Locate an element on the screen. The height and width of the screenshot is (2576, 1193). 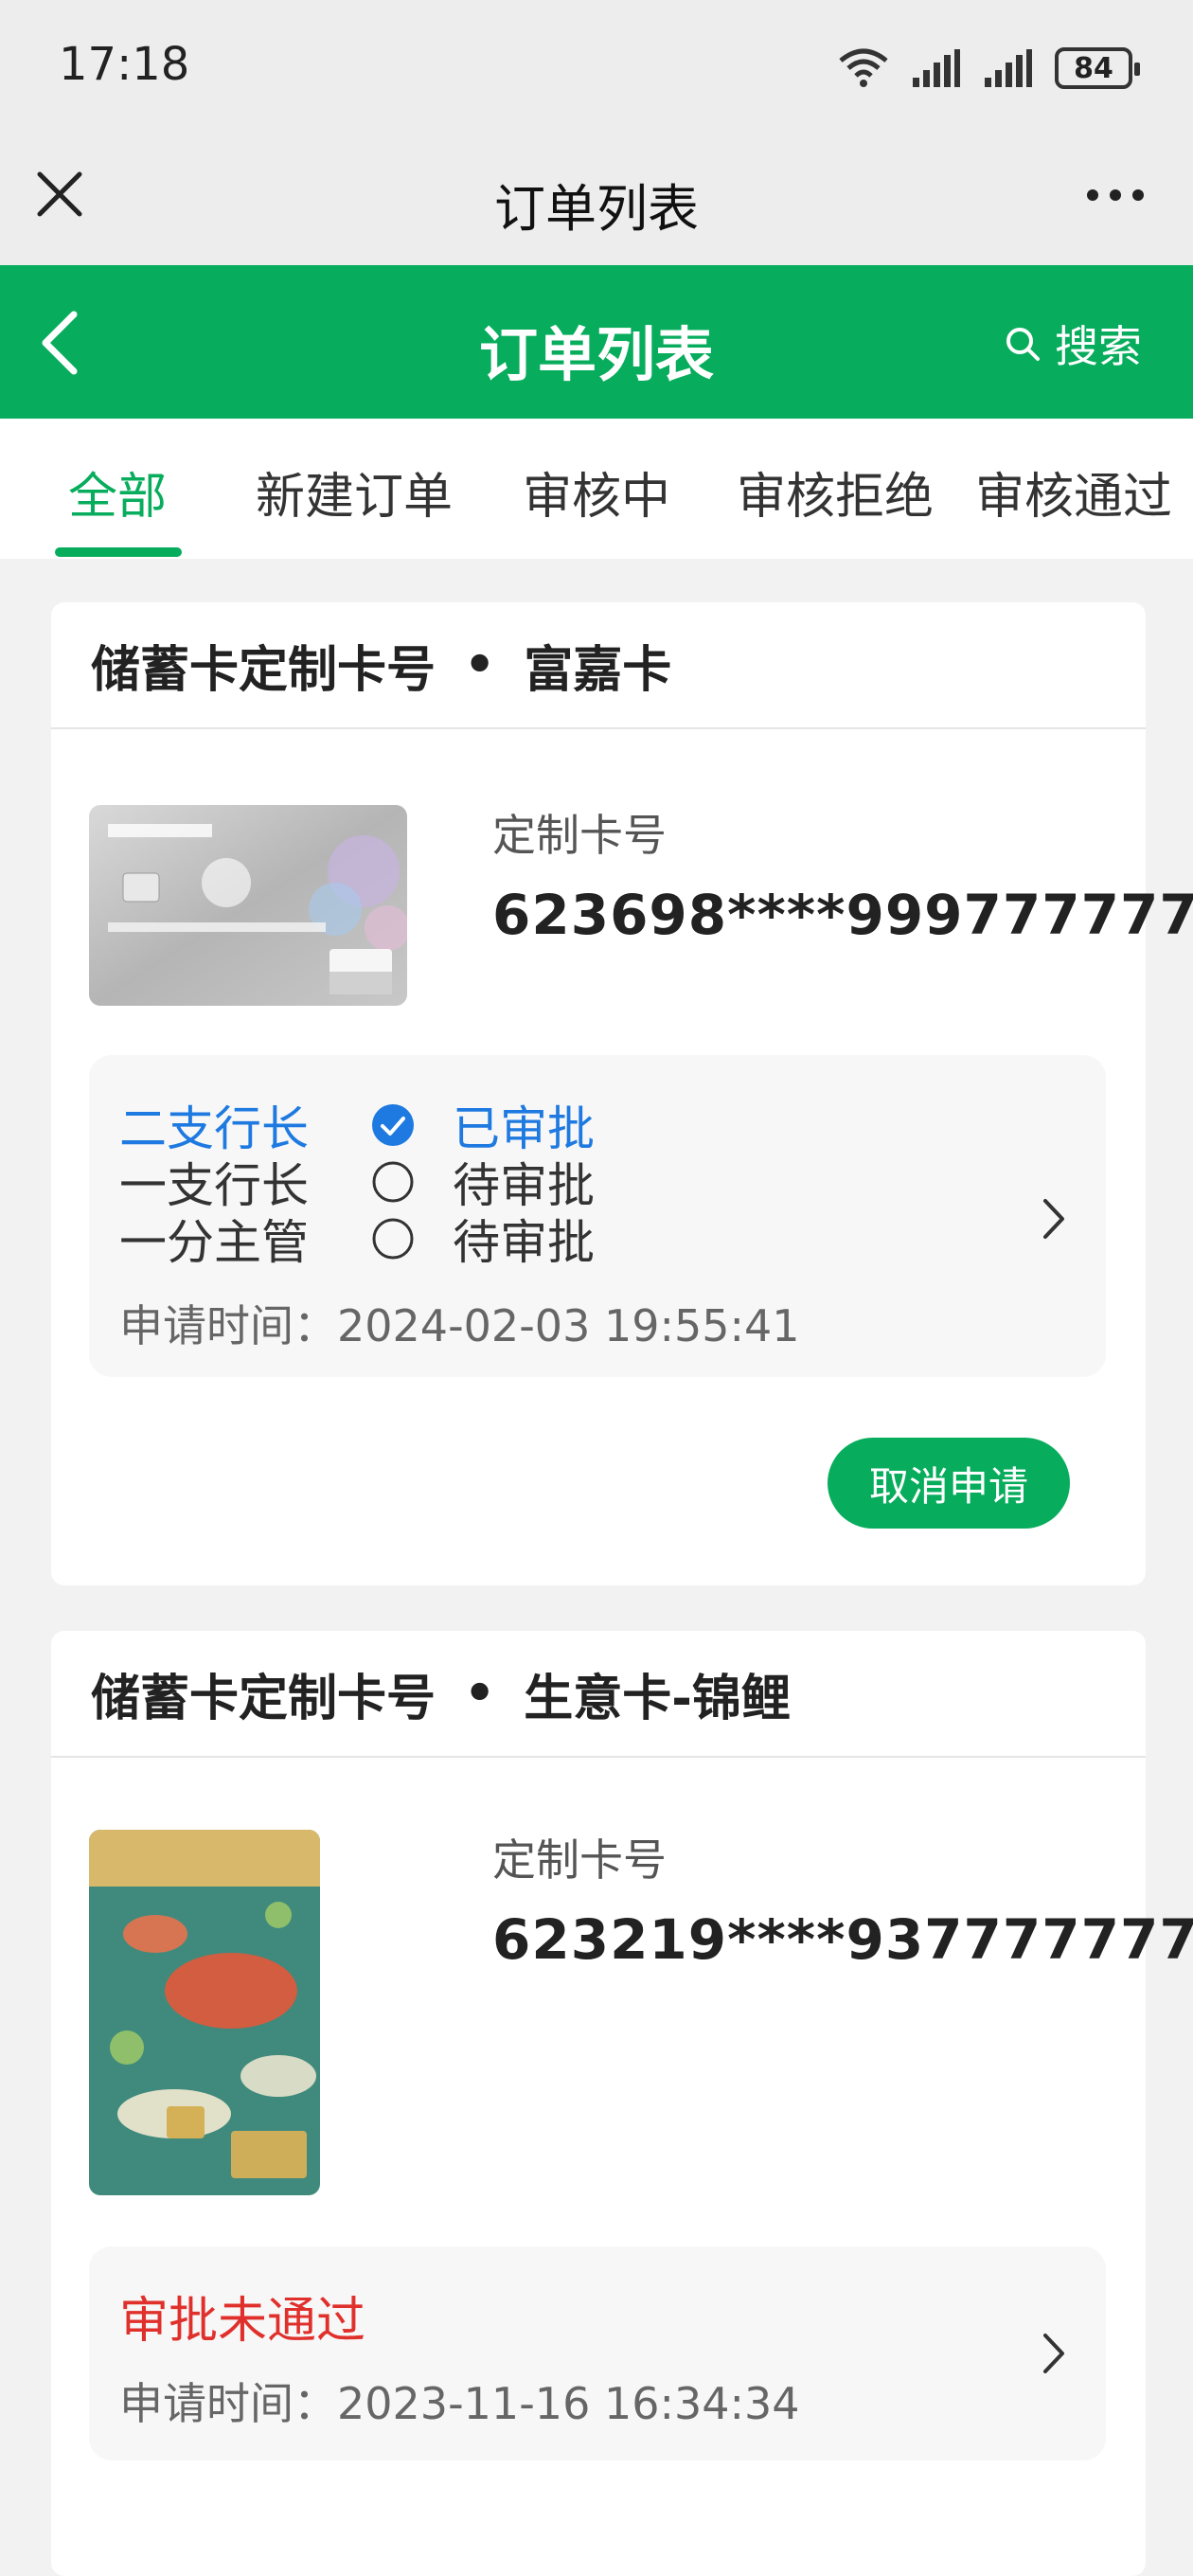
apply-time: 申请时间：2023-11-16 16:34:34 is located at coordinates (459, 2403).